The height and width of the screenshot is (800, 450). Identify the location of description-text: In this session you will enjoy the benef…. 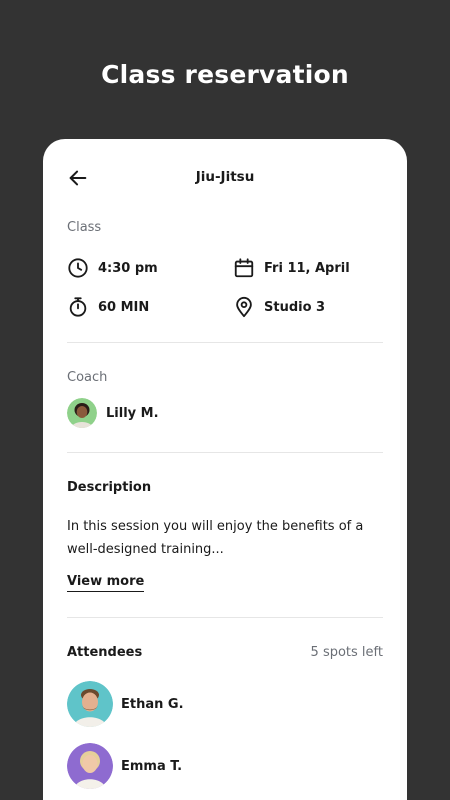
(215, 538).